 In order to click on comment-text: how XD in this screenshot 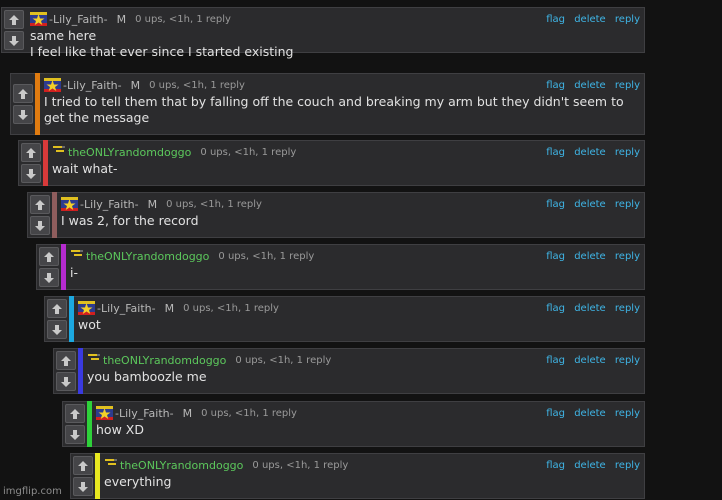, I will do `click(120, 429)`.